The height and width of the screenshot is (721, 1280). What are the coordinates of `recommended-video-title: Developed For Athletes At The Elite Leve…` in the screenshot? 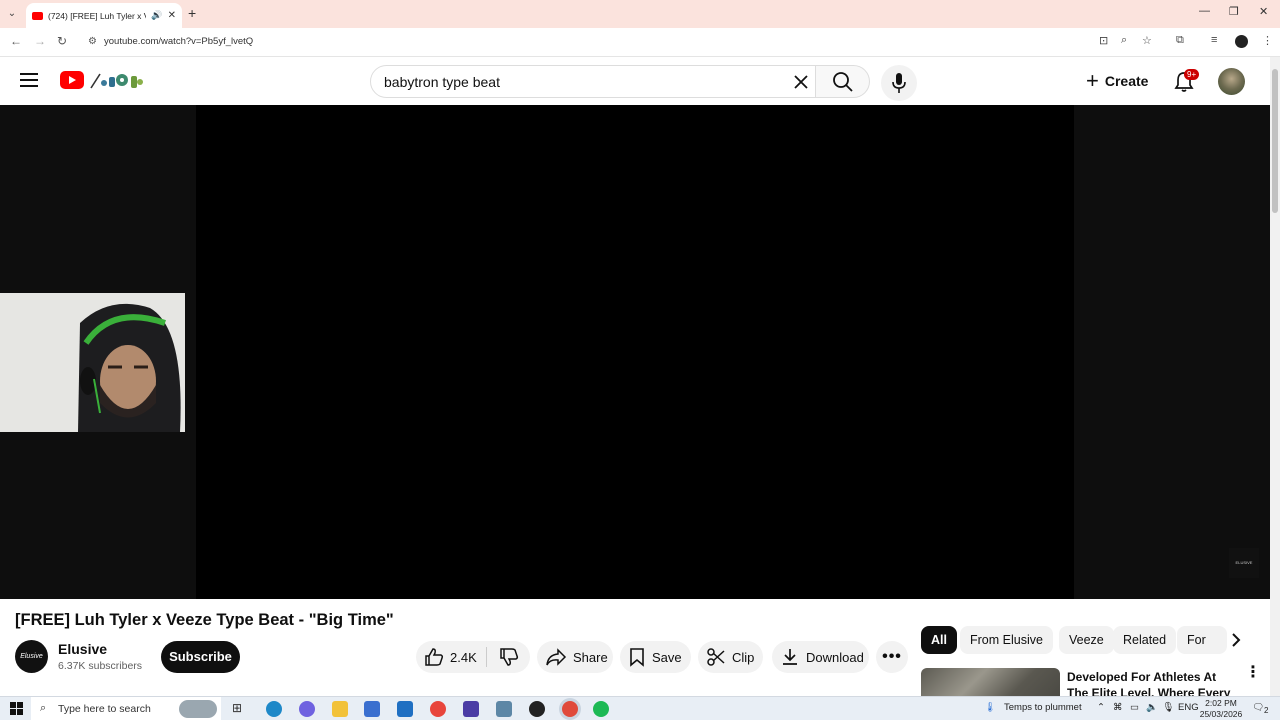 It's located at (1152, 682).